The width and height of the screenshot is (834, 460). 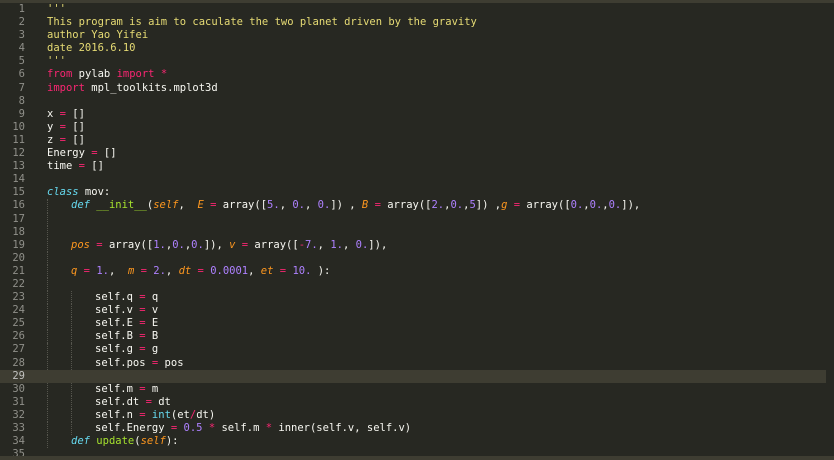 I want to click on code-token: et, so click(x=267, y=270).